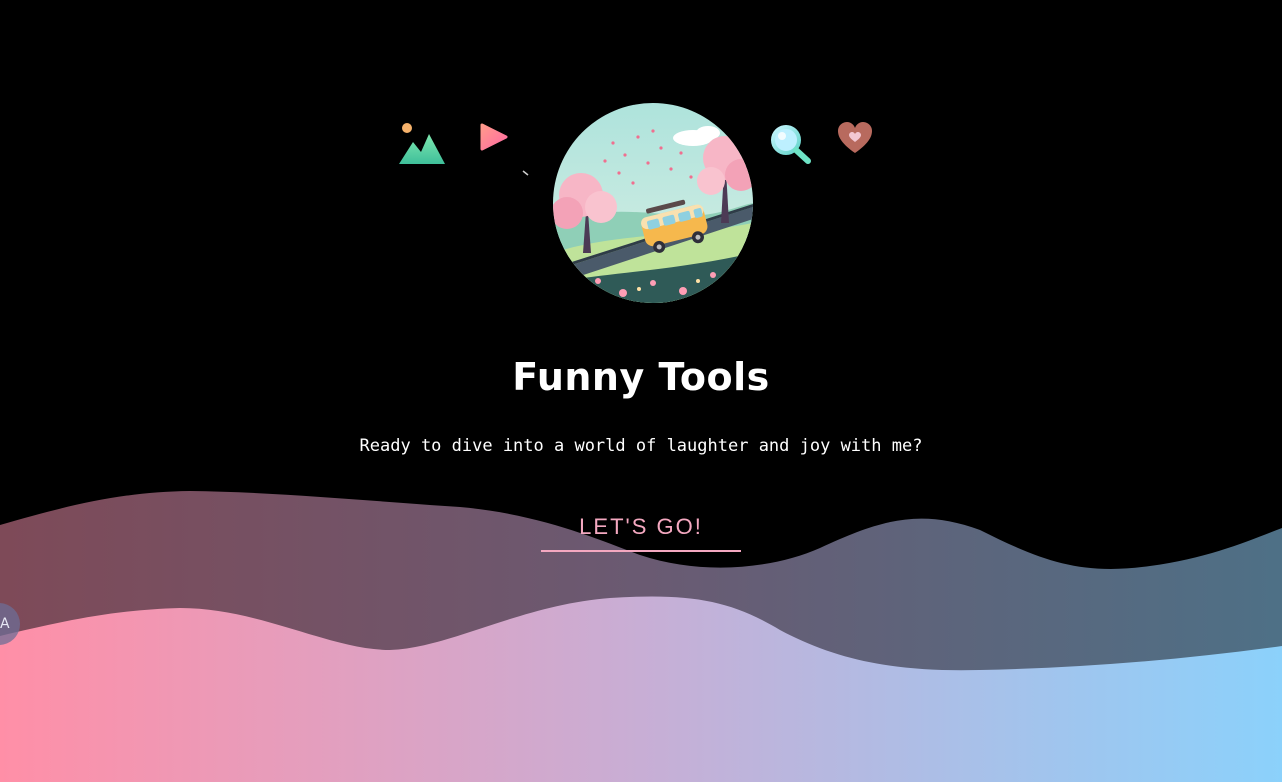  What do you see at coordinates (641, 377) in the screenshot?
I see `page-title: Funny Tools` at bounding box center [641, 377].